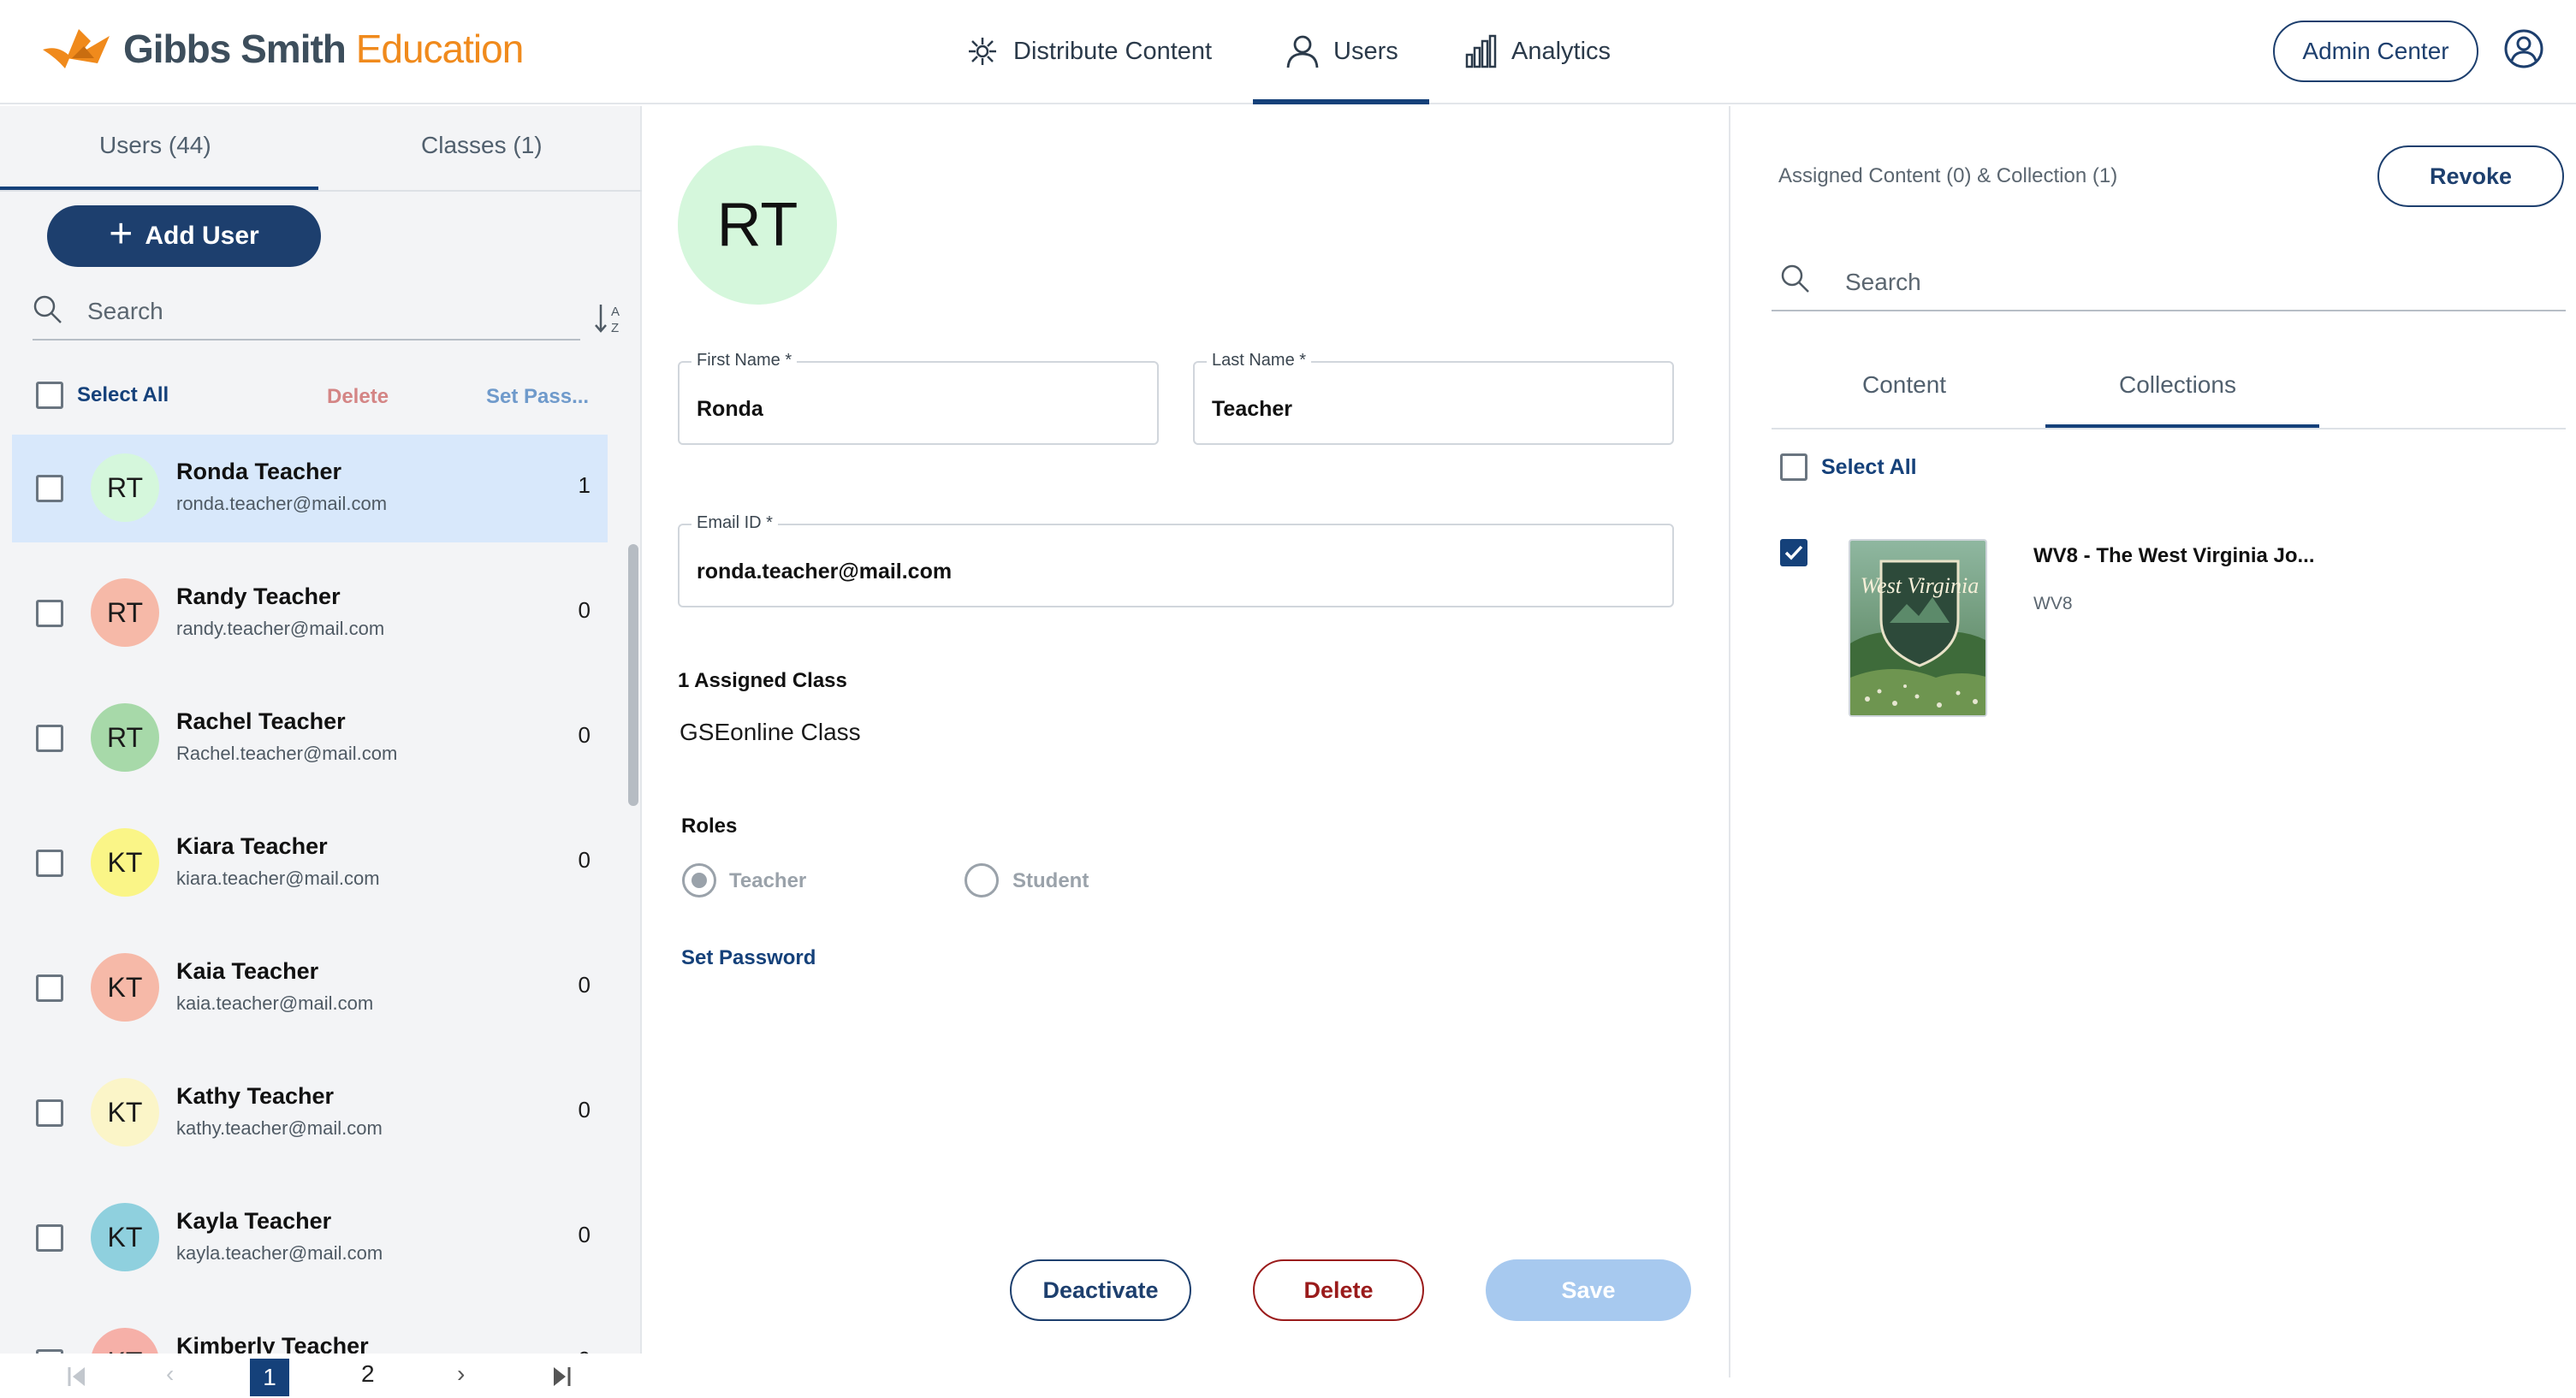 This screenshot has height=1398, width=2576. Describe the element at coordinates (255, 1096) in the screenshot. I see `user-name: Kathy Teacher` at that location.